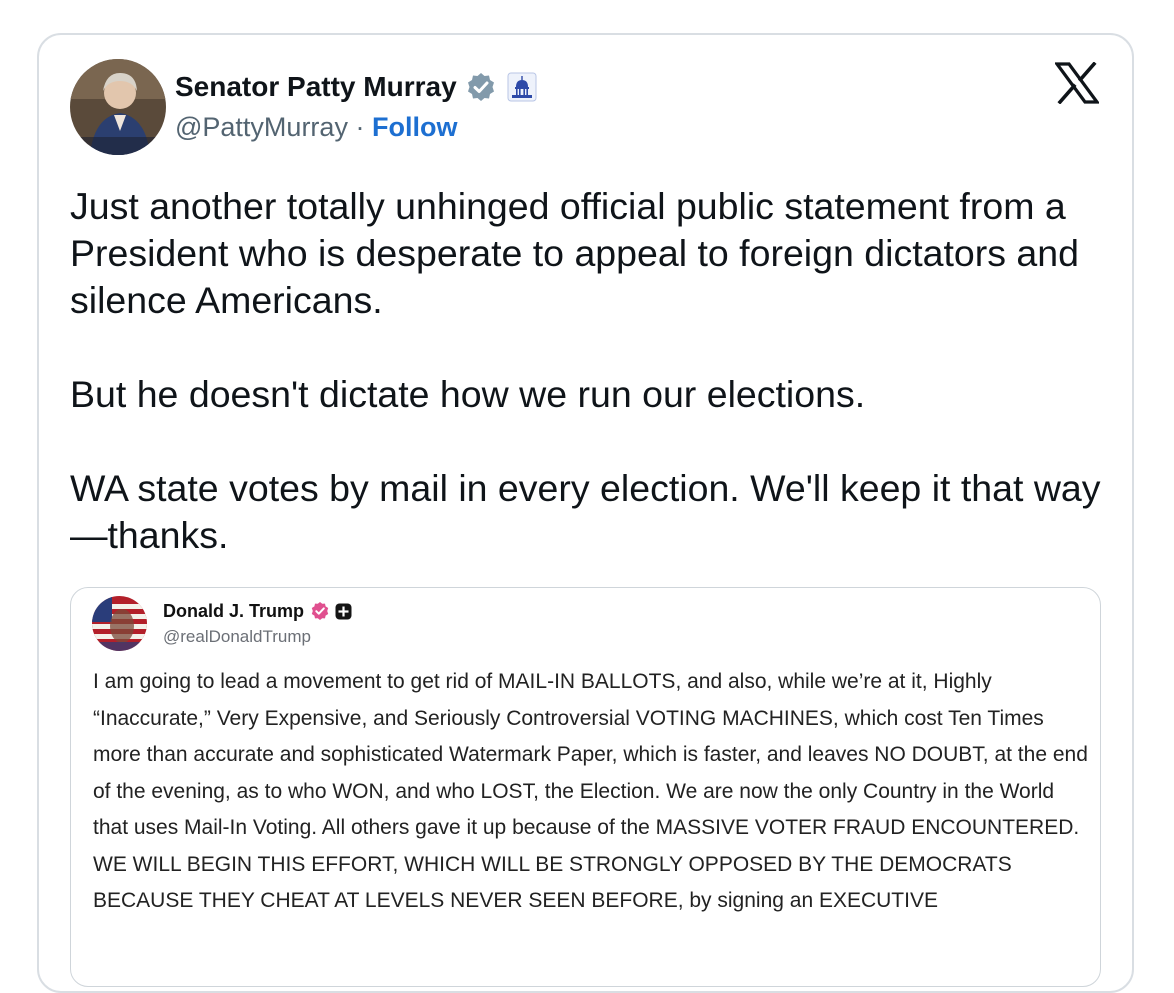  Describe the element at coordinates (261, 127) in the screenshot. I see `author-handle: @PattyMurray` at that location.